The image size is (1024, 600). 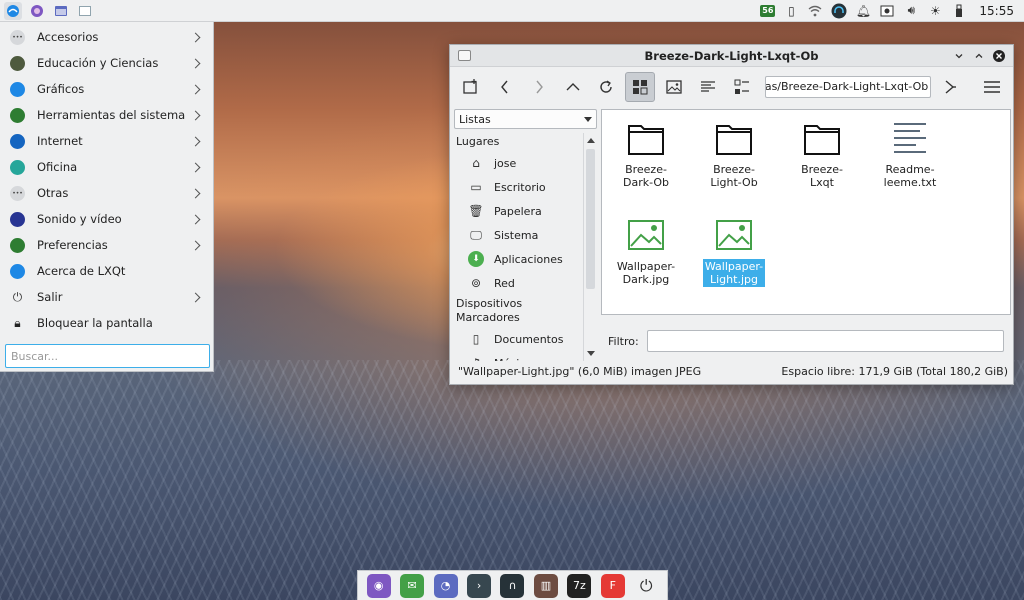 What do you see at coordinates (646, 273) in the screenshot?
I see `file-name: Wallpaper- Dark.jpg` at bounding box center [646, 273].